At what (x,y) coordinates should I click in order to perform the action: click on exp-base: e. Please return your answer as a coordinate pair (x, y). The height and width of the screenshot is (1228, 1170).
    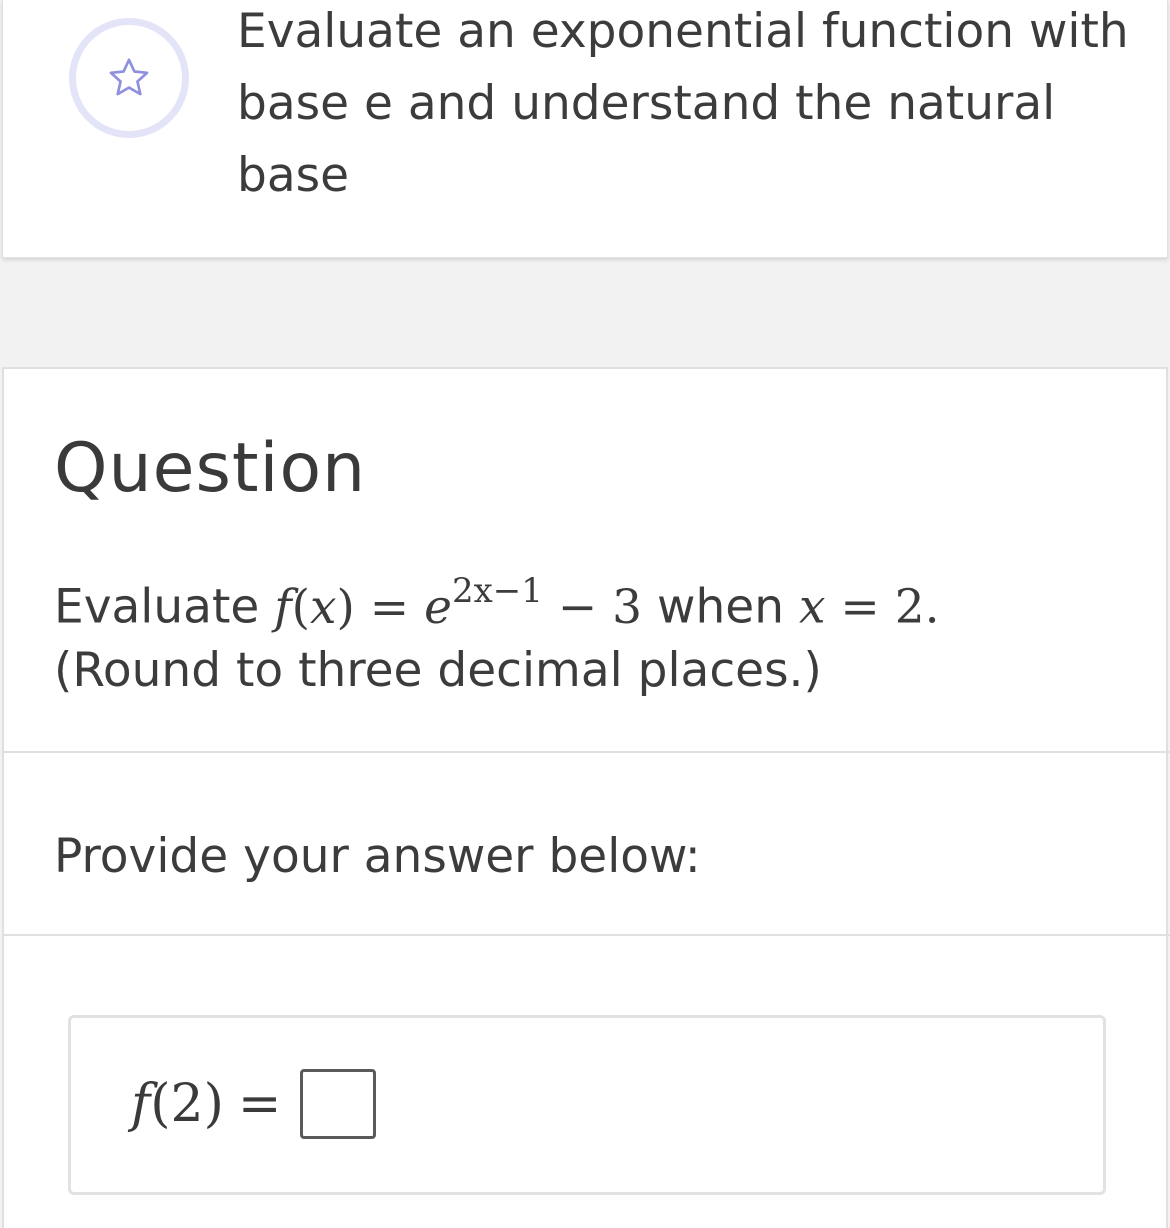
    Looking at the image, I should click on (438, 607).